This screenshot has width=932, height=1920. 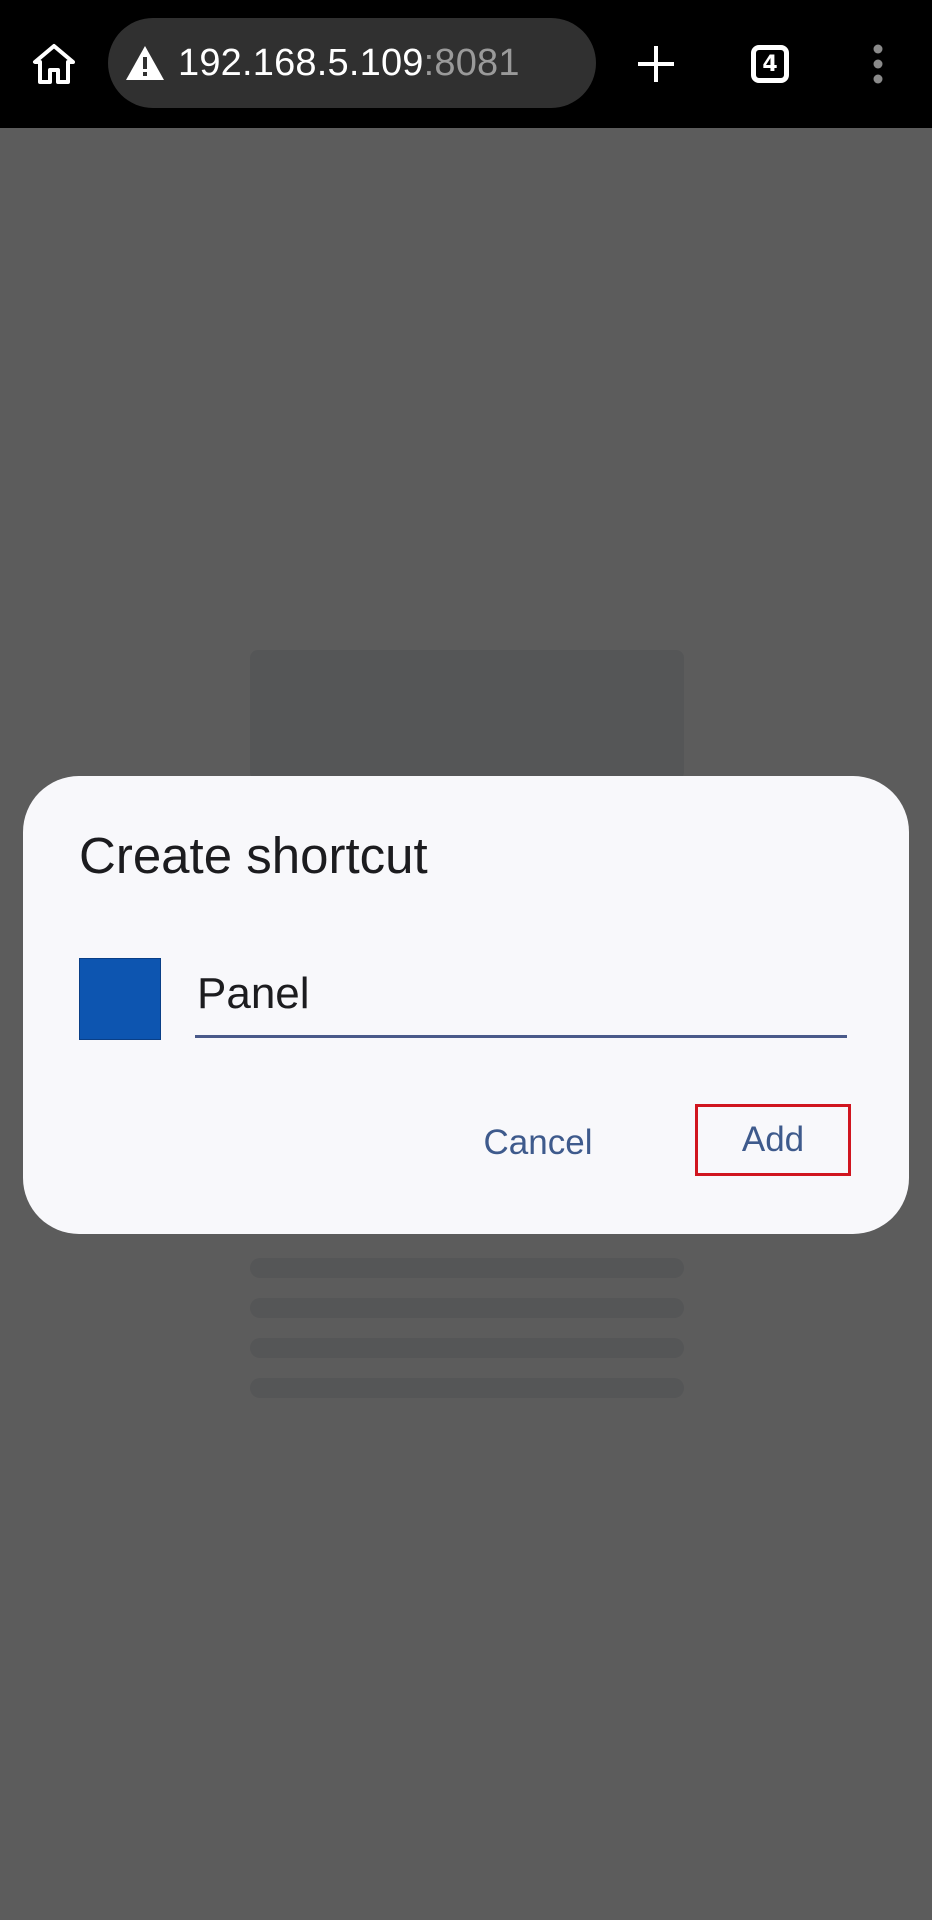 I want to click on cancel-button: Cancel, so click(x=538, y=1143).